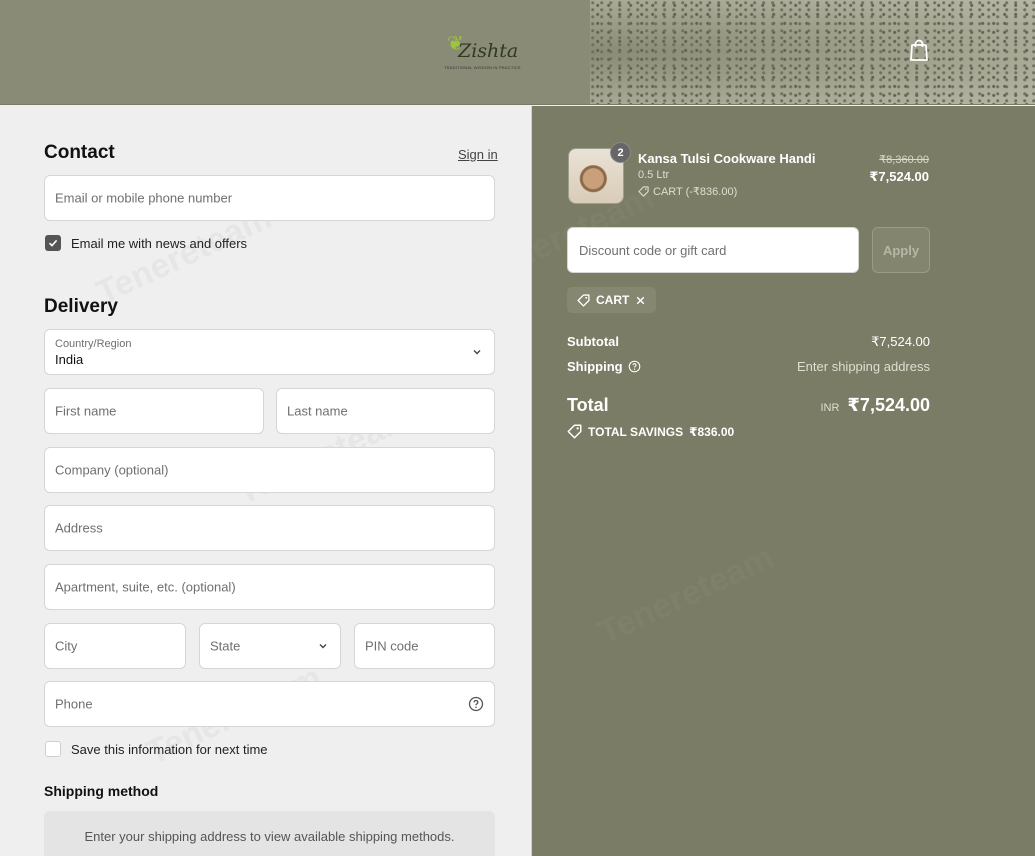 The width and height of the screenshot is (1035, 856). I want to click on shipping-method-title: Shipping method, so click(101, 791).